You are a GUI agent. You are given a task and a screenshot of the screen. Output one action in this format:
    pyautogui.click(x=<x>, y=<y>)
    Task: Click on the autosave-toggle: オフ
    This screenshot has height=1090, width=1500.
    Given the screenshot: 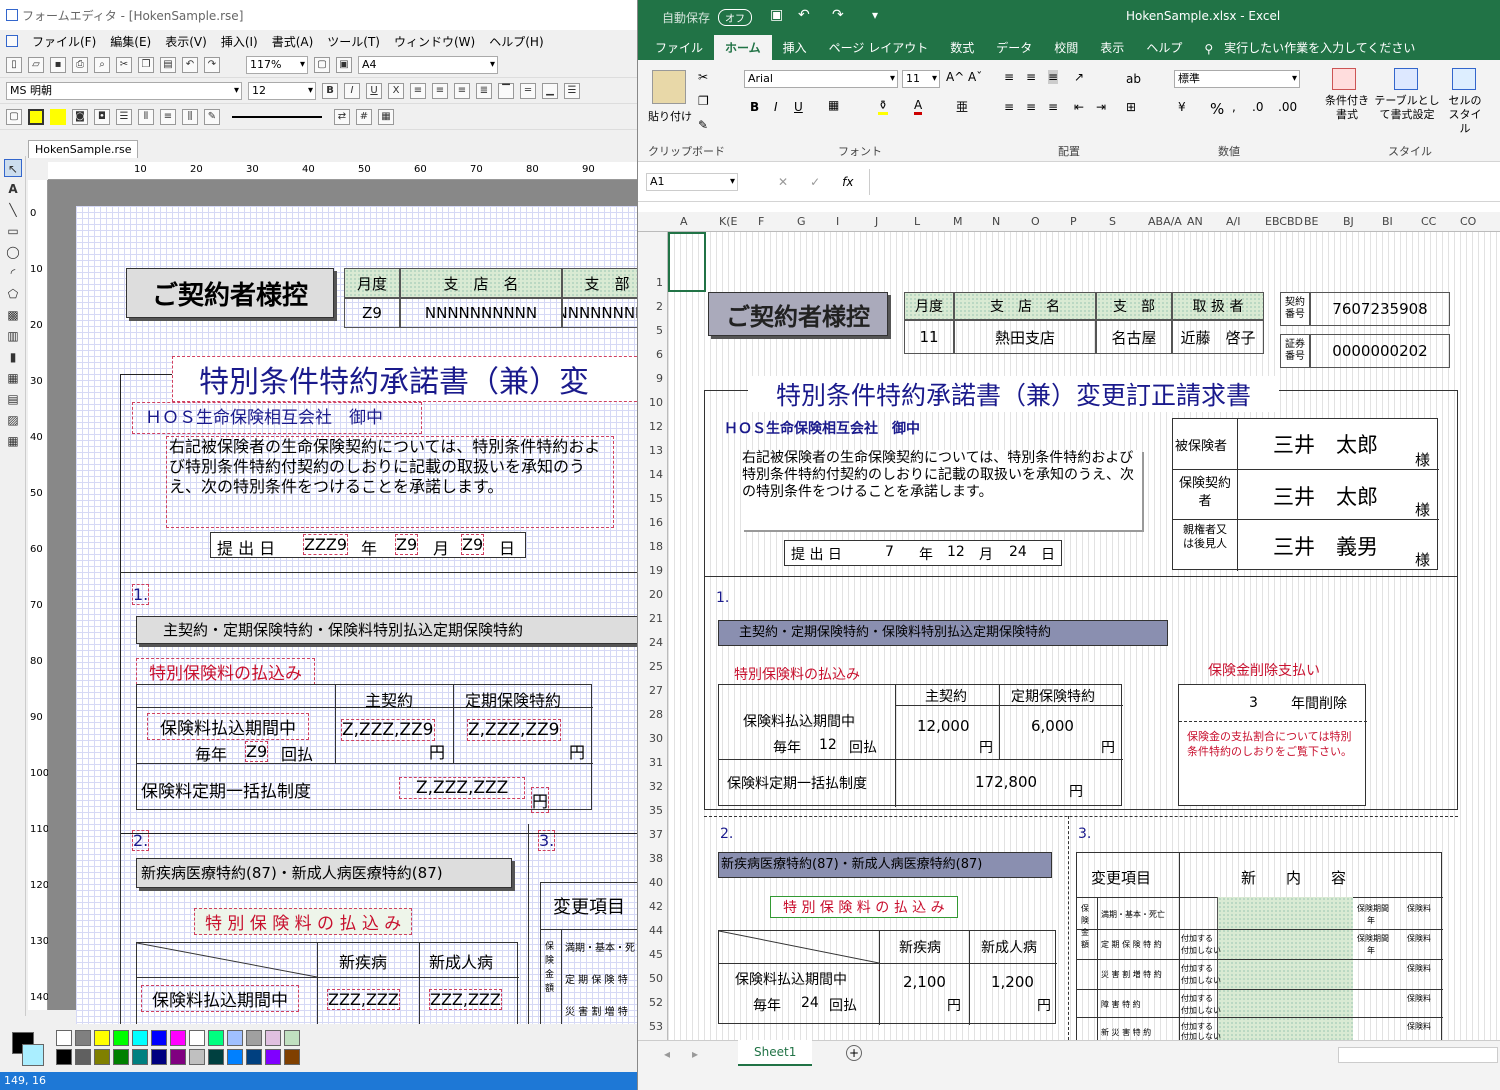 What is the action you would take?
    pyautogui.click(x=735, y=17)
    